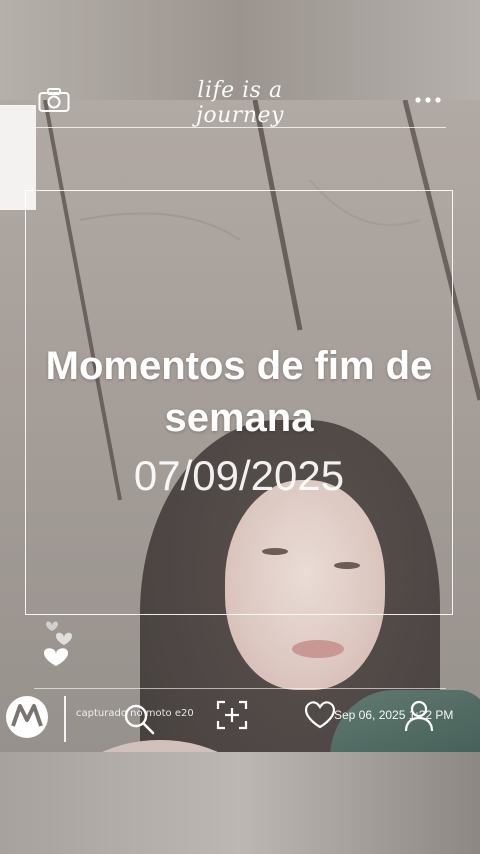  Describe the element at coordinates (240, 127) in the screenshot. I see `header-divider` at that location.